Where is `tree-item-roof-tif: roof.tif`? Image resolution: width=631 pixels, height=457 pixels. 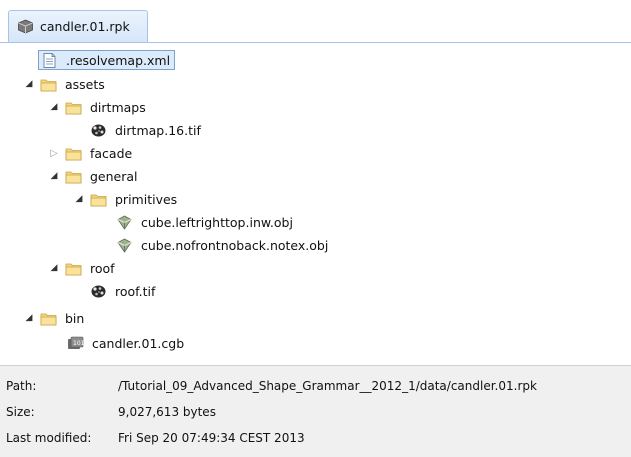
tree-item-roof-tif: roof.tif is located at coordinates (122, 291).